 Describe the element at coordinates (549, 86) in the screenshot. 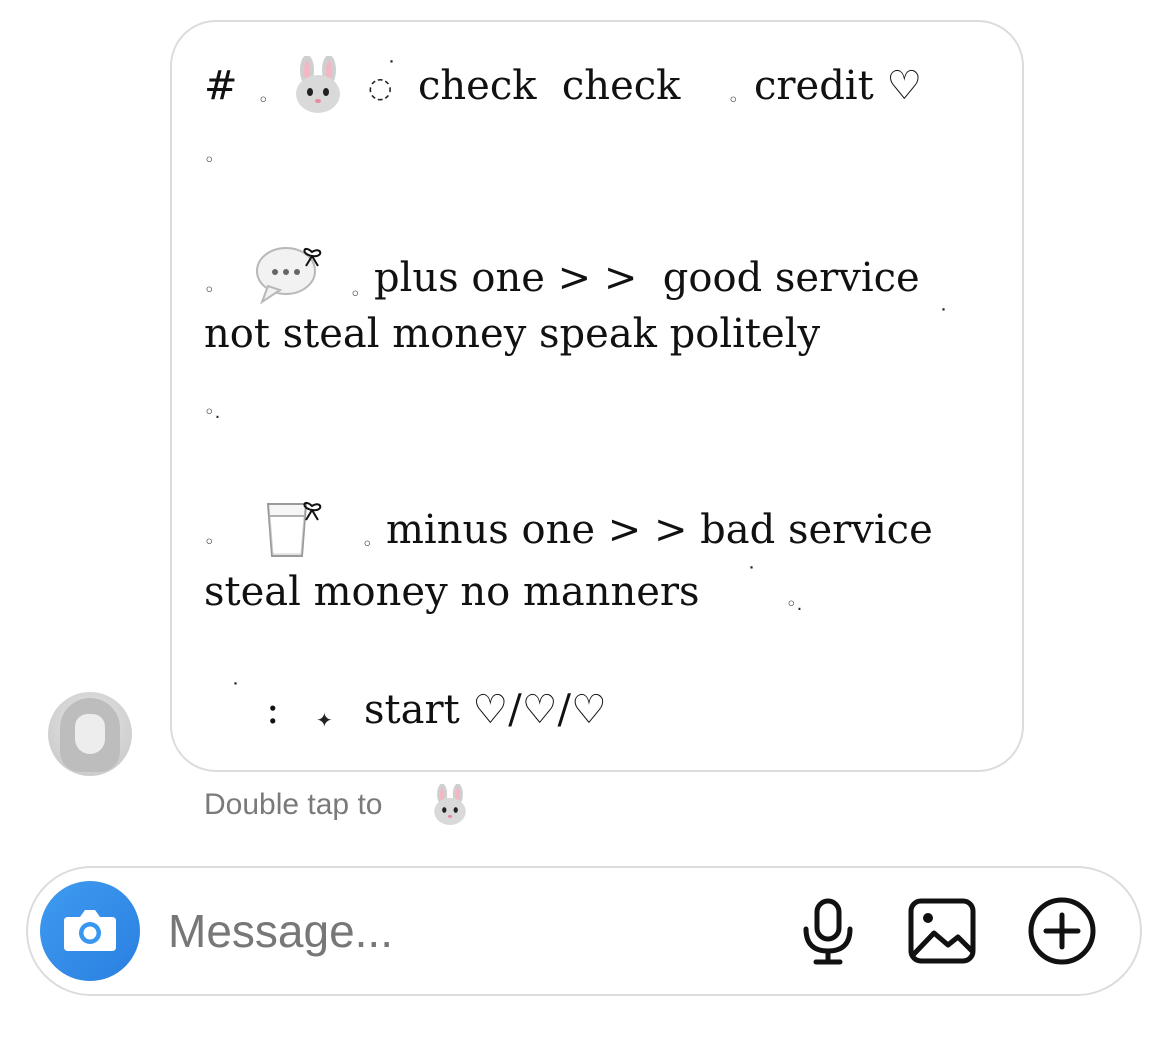

I see `message-check-check: check check` at that location.